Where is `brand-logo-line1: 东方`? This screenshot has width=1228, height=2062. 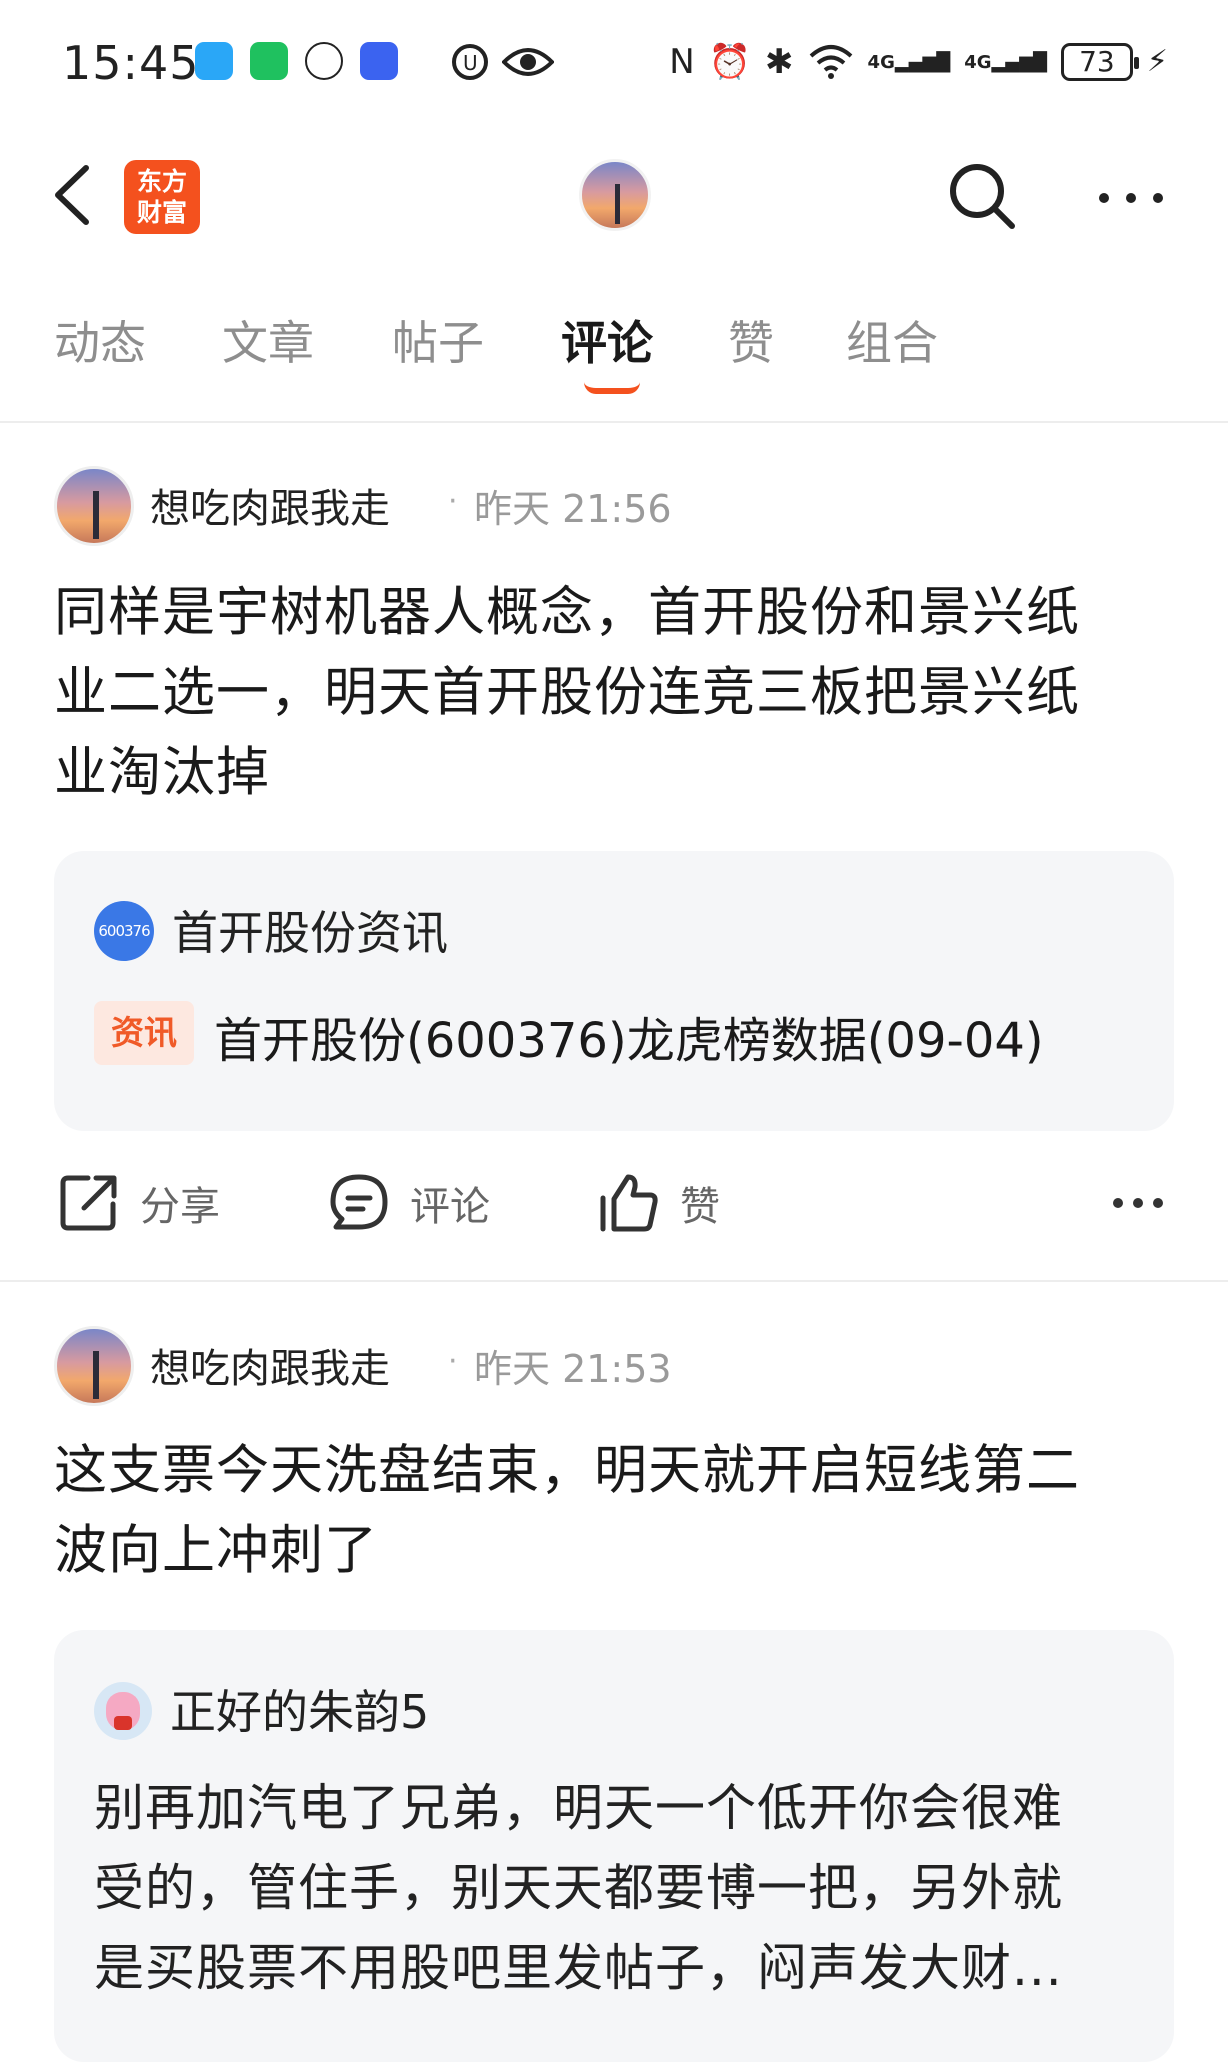
brand-logo-line1: 东方 is located at coordinates (161, 181).